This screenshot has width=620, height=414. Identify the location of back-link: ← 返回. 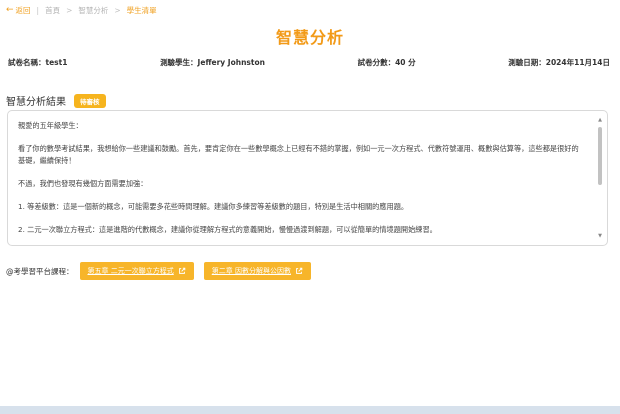
(18, 10).